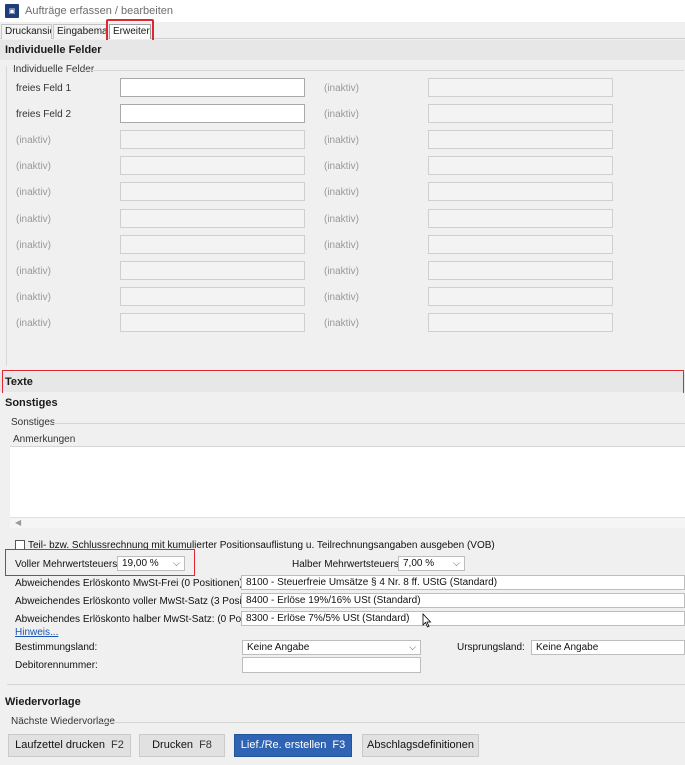  What do you see at coordinates (283, 745) in the screenshot?
I see `lief-label: Lief./Re. erstellen` at bounding box center [283, 745].